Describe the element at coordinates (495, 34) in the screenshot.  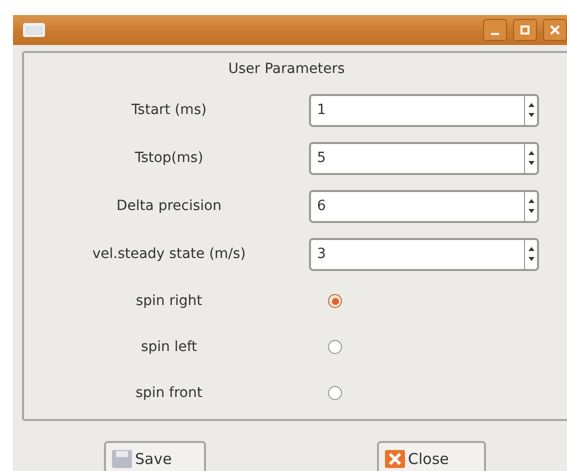
I see `minimize-icon` at that location.